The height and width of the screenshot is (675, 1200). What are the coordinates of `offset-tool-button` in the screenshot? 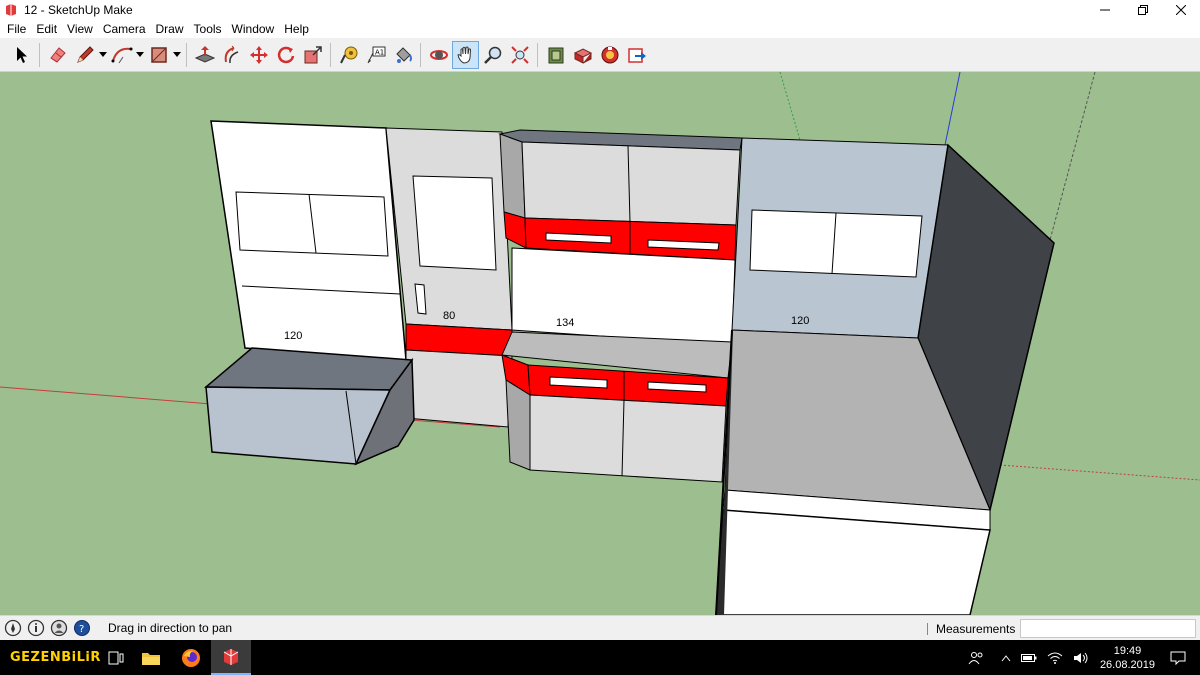 It's located at (231, 55).